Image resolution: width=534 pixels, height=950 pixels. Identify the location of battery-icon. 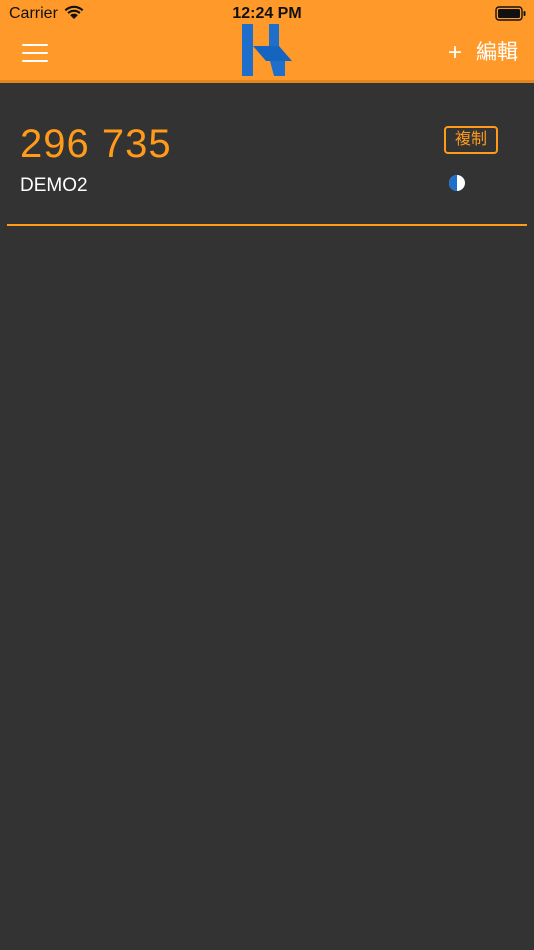
(510, 13).